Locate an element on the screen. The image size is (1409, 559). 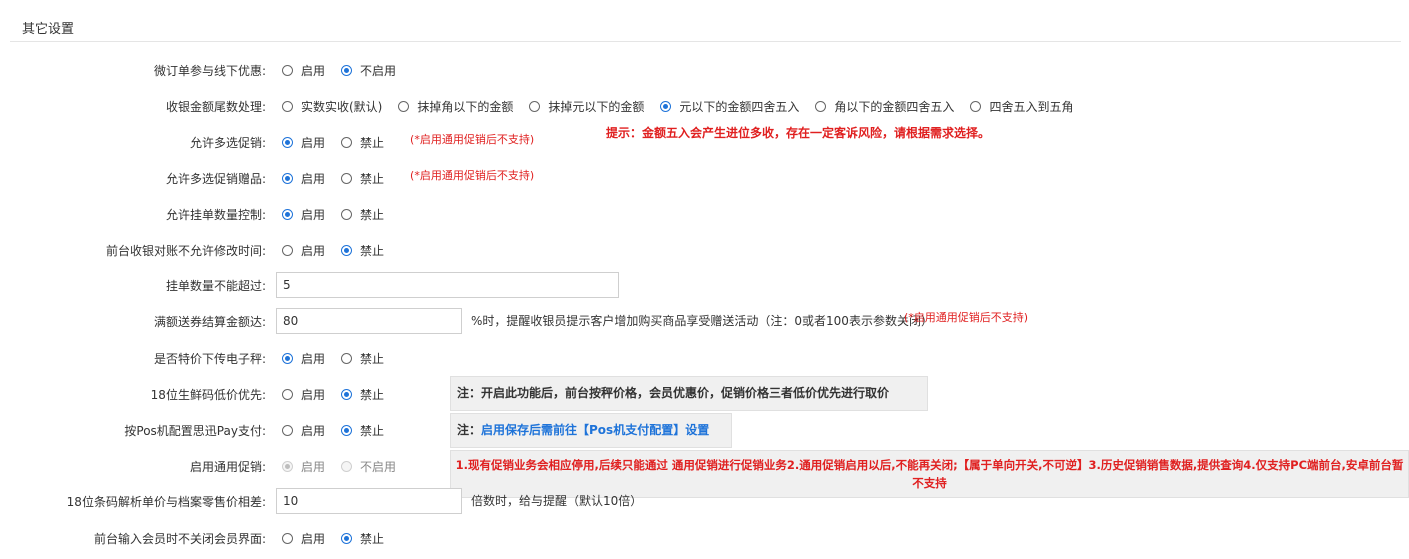
row-hold-max: 挂单数量不能超过: is located at coordinates (133, 285).